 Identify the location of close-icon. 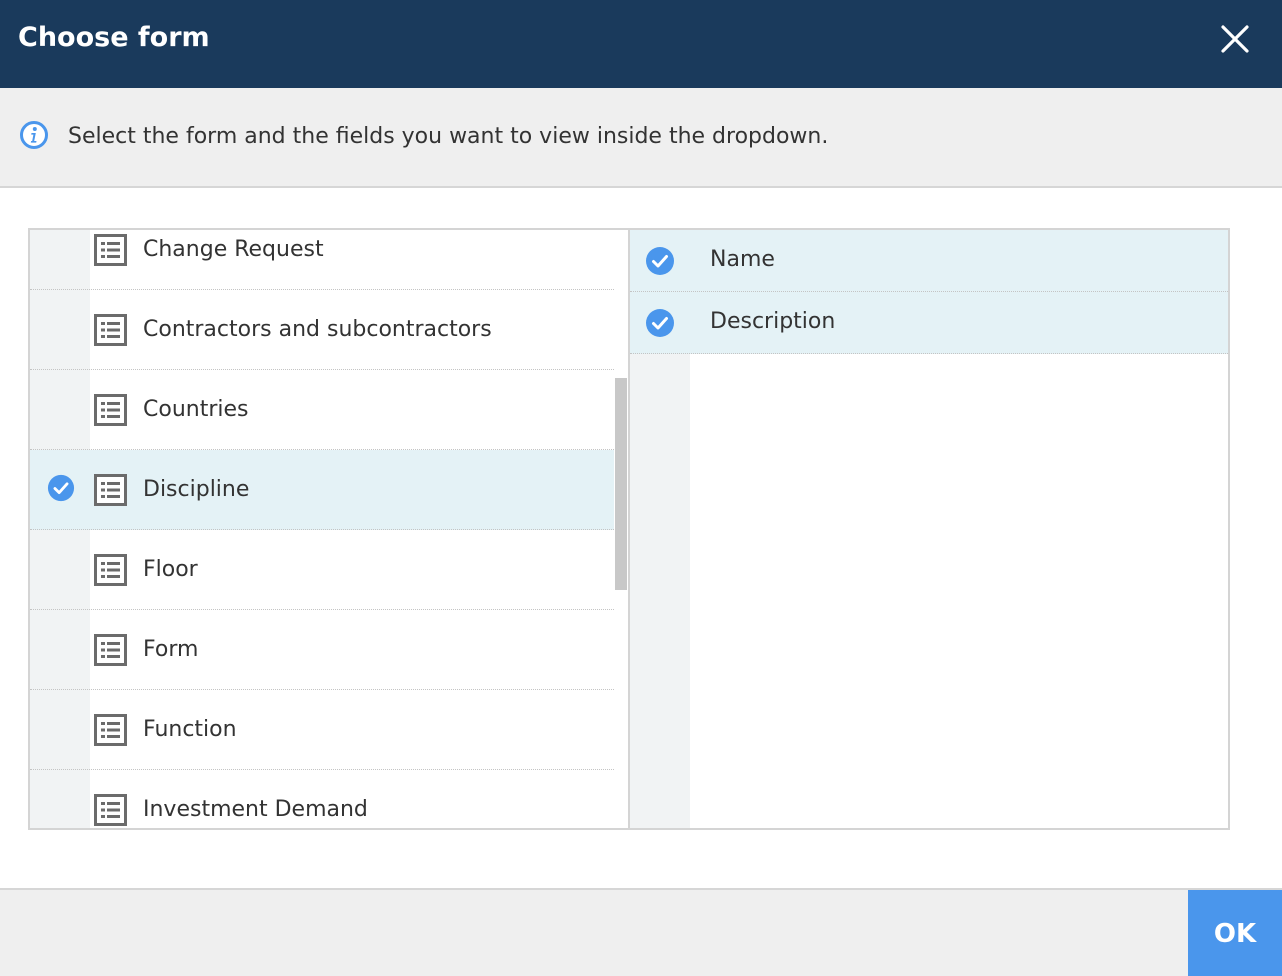
(1235, 39).